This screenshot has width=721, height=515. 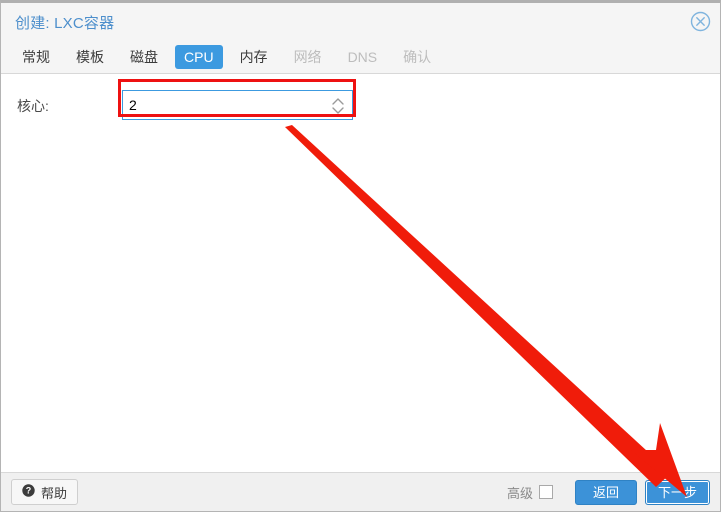 I want to click on close-icon, so click(x=700, y=21).